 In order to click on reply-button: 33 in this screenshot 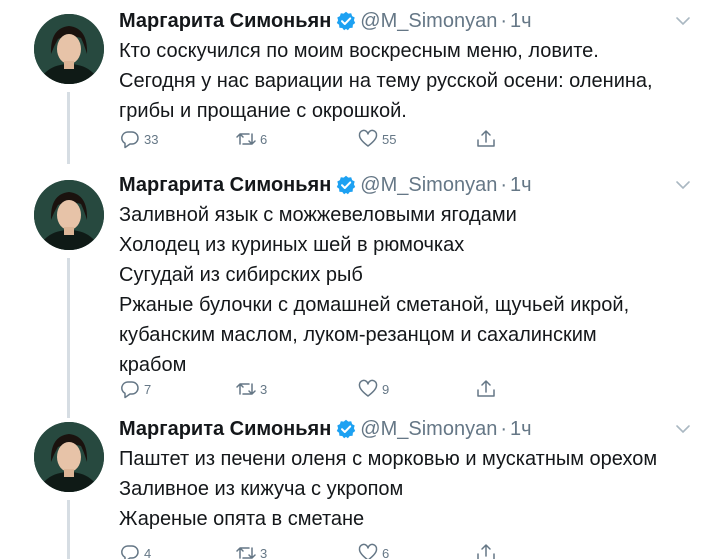, I will do `click(138, 139)`.